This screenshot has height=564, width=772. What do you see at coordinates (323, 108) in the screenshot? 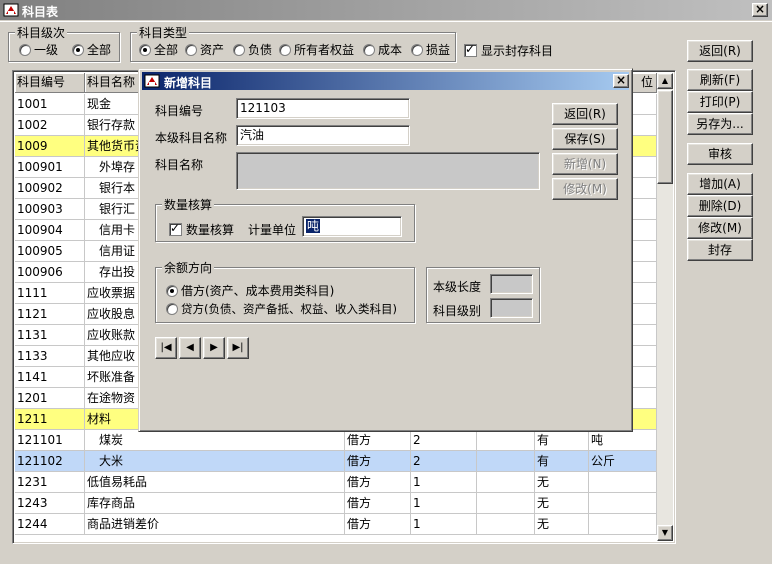
I see `code-input: 121103` at bounding box center [323, 108].